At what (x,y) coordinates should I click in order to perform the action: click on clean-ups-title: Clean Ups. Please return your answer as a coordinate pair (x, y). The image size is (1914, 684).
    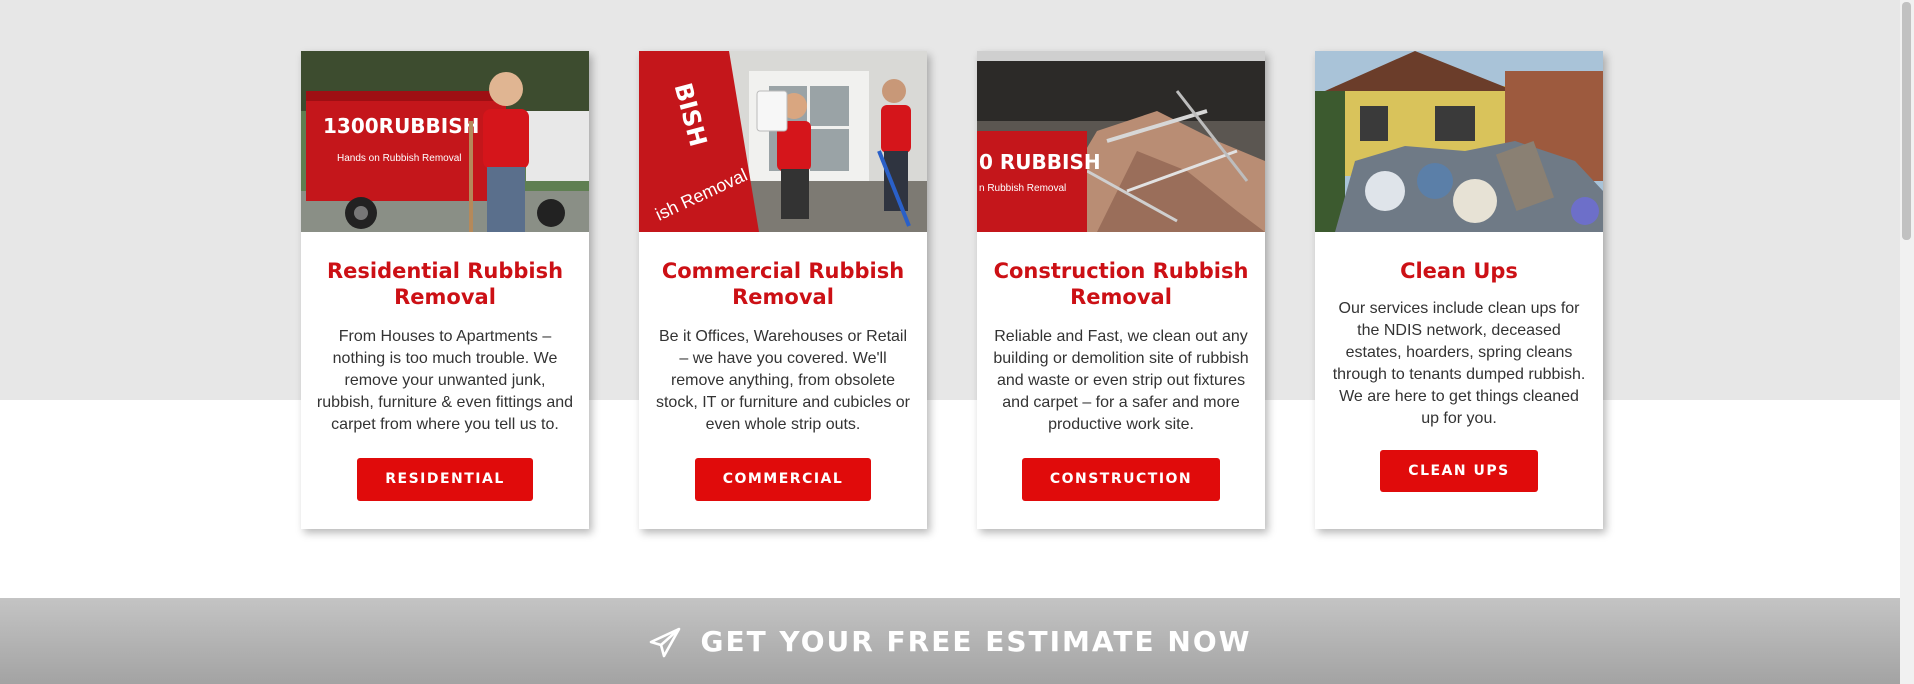
    Looking at the image, I should click on (1459, 271).